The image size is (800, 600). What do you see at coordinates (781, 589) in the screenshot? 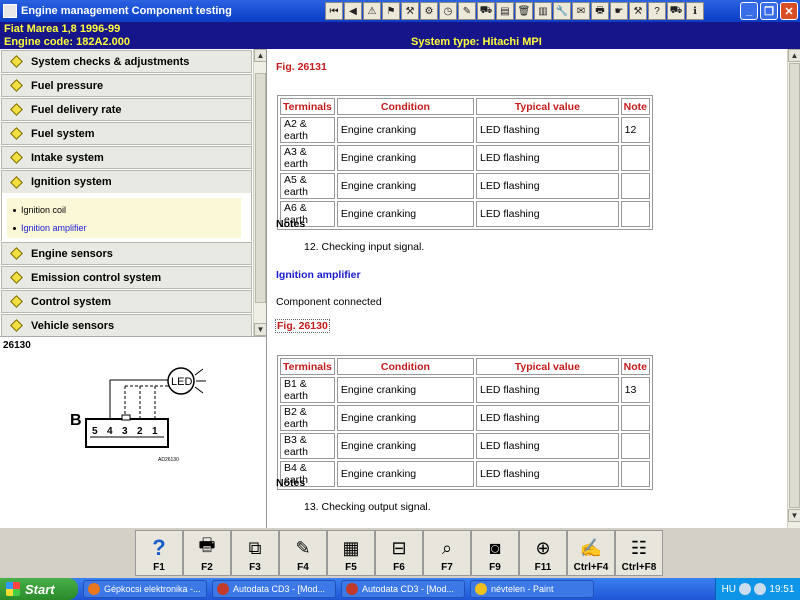
I see `clock: 19:51` at bounding box center [781, 589].